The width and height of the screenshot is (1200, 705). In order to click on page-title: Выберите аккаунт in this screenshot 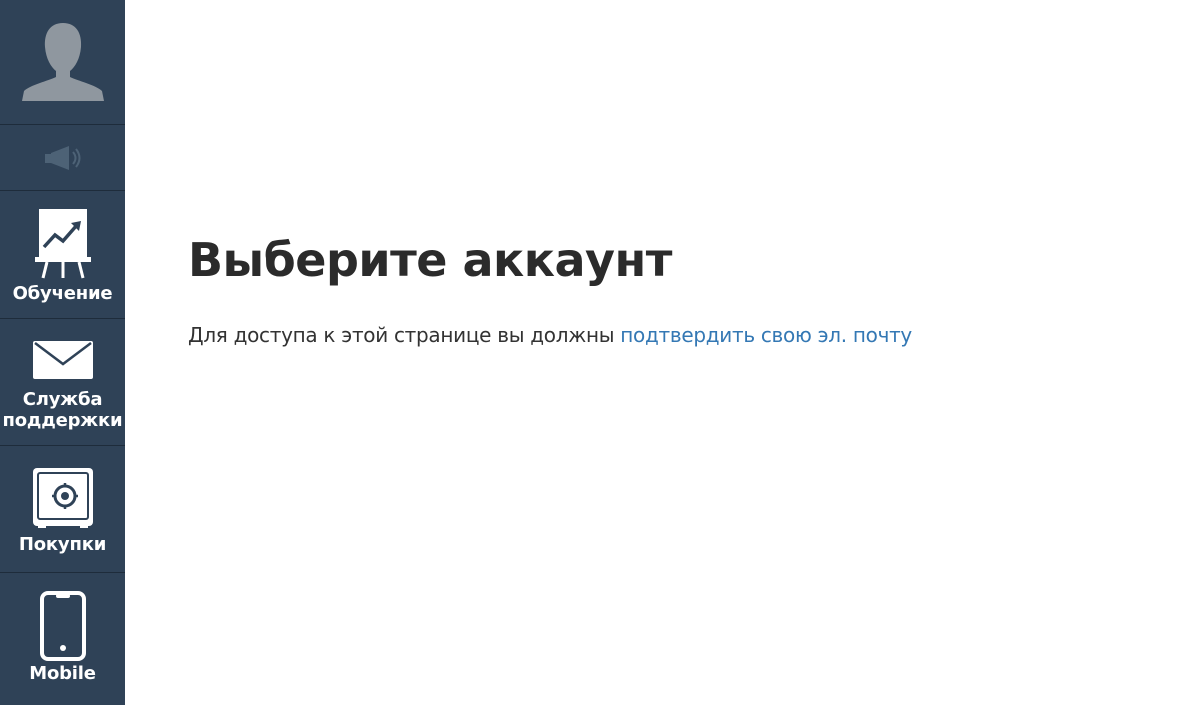, I will do `click(430, 260)`.